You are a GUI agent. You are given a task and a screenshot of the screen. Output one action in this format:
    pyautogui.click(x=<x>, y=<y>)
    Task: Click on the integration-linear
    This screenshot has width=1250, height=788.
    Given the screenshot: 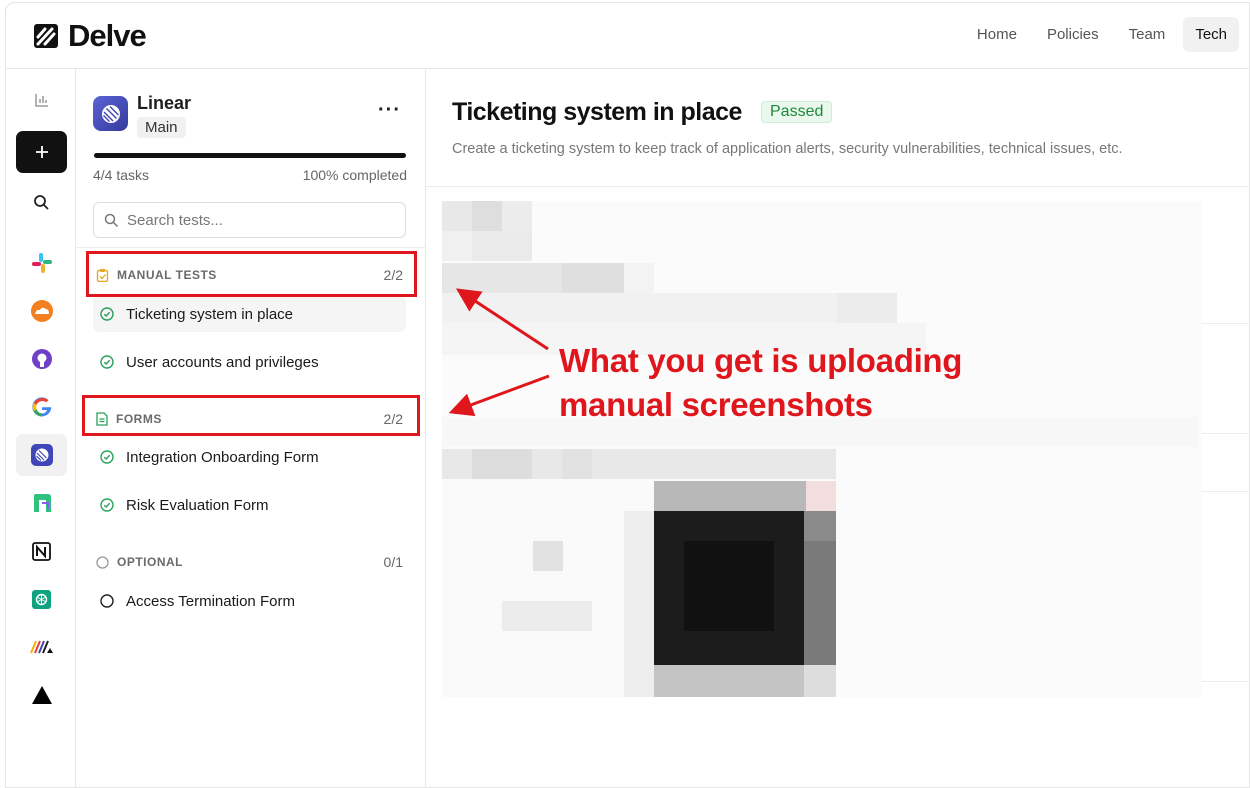 What is the action you would take?
    pyautogui.click(x=41, y=455)
    